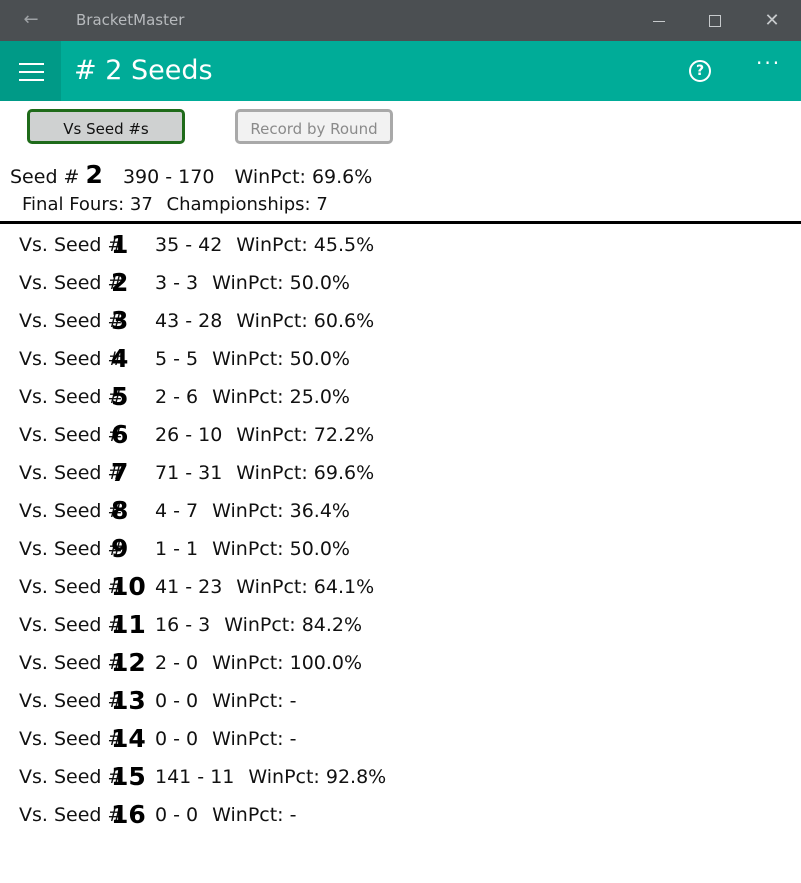 Image resolution: width=801 pixels, height=883 pixels. I want to click on list-item: Vs. Seed #3 43 - 28 WinPct: 60.6%, so click(399, 325).